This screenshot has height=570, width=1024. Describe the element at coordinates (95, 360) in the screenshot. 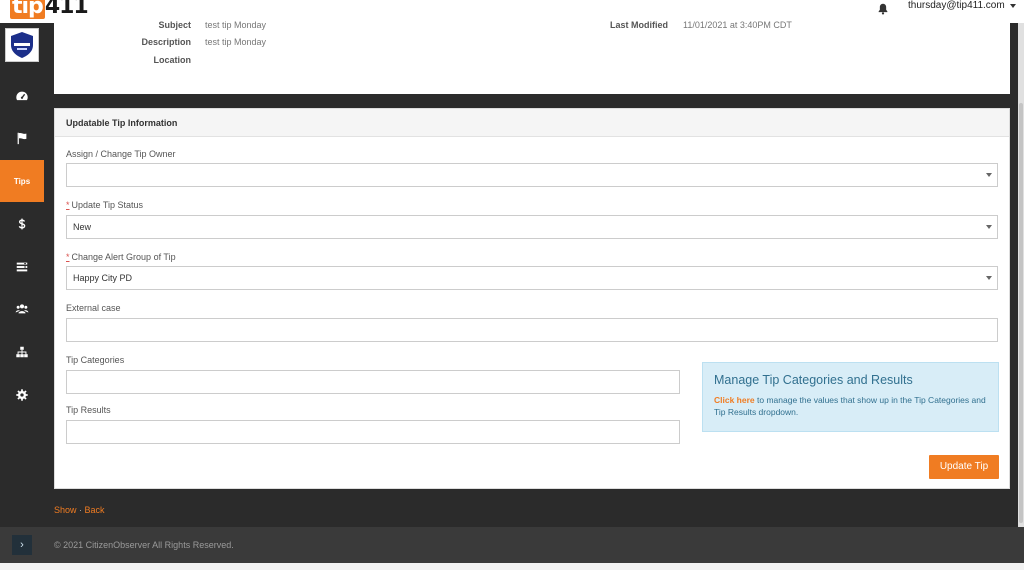

I see `tip-categories-label: Tip Categories` at that location.